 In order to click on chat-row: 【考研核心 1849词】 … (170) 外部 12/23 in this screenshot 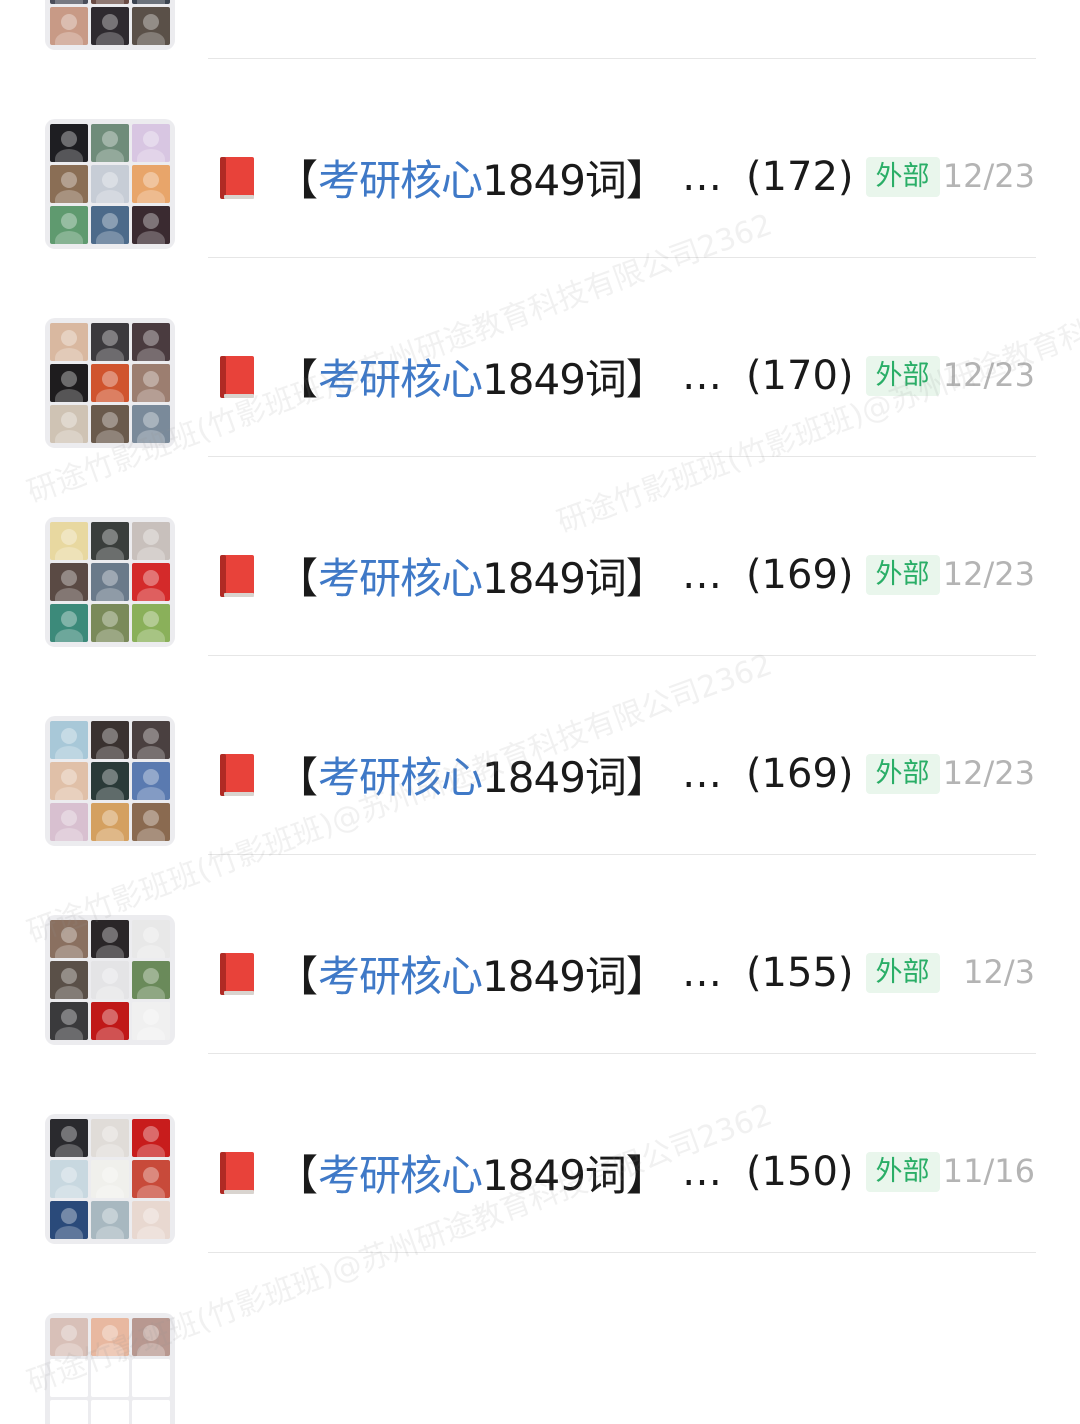, I will do `click(540, 357)`.